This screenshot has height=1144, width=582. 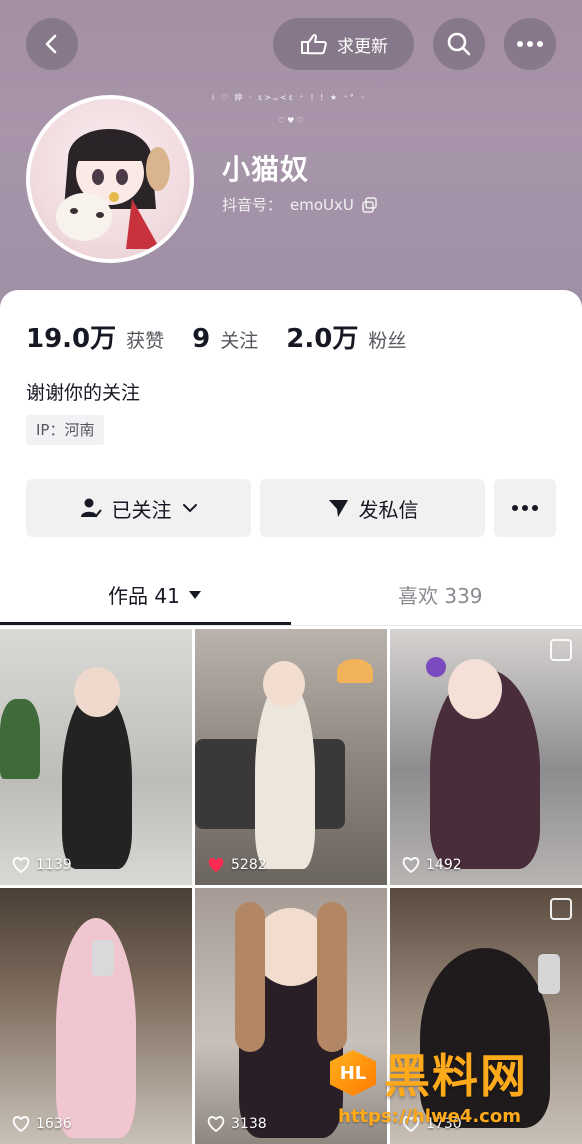 I want to click on account-id-row: 抖音号： emoUxU, so click(x=300, y=204).